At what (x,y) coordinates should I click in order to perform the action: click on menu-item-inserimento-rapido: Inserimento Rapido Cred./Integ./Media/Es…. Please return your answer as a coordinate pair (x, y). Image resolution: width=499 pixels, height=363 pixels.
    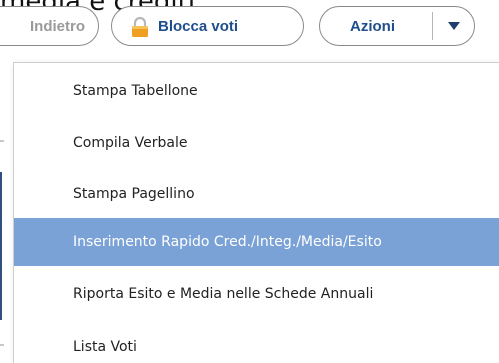
    Looking at the image, I should click on (256, 242).